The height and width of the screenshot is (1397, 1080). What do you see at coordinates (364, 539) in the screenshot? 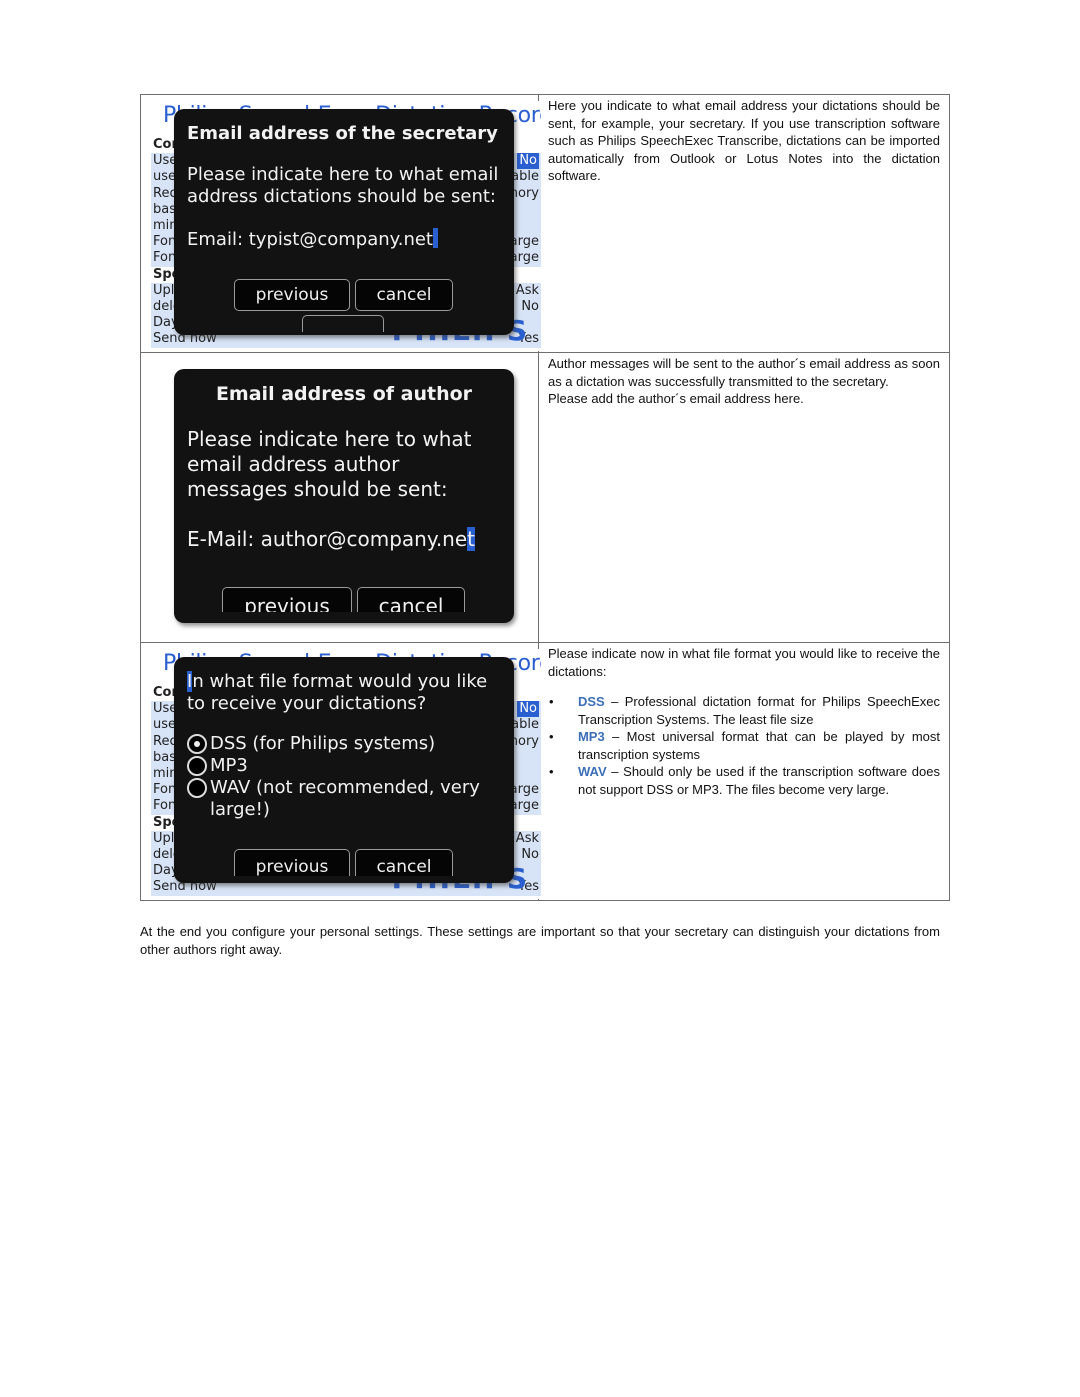
I see `email-field-value: author@company.ne` at bounding box center [364, 539].